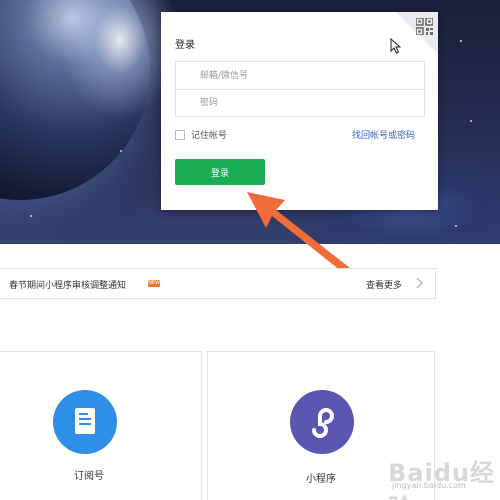 This screenshot has height=500, width=500. I want to click on remember-label: 记住帐号, so click(209, 136).